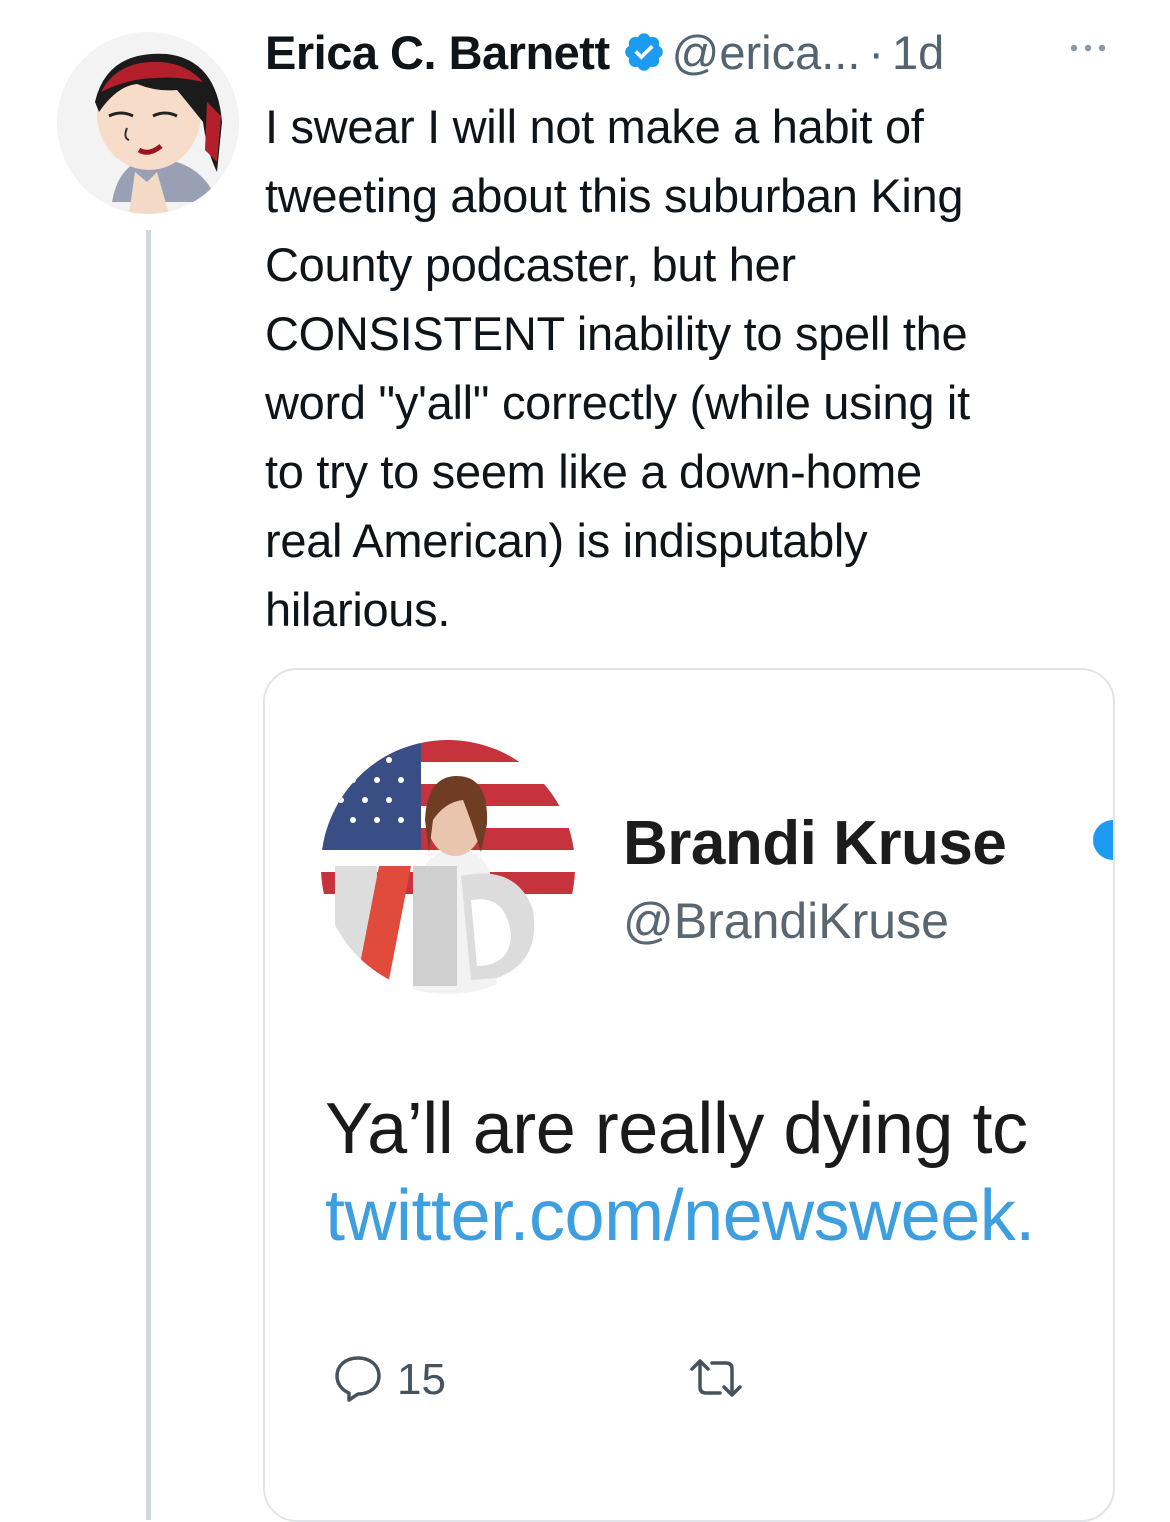 Image resolution: width=1170 pixels, height=1522 pixels. What do you see at coordinates (676, 1129) in the screenshot?
I see `quoted-tweet-text: Ya’ll are really dying tc` at bounding box center [676, 1129].